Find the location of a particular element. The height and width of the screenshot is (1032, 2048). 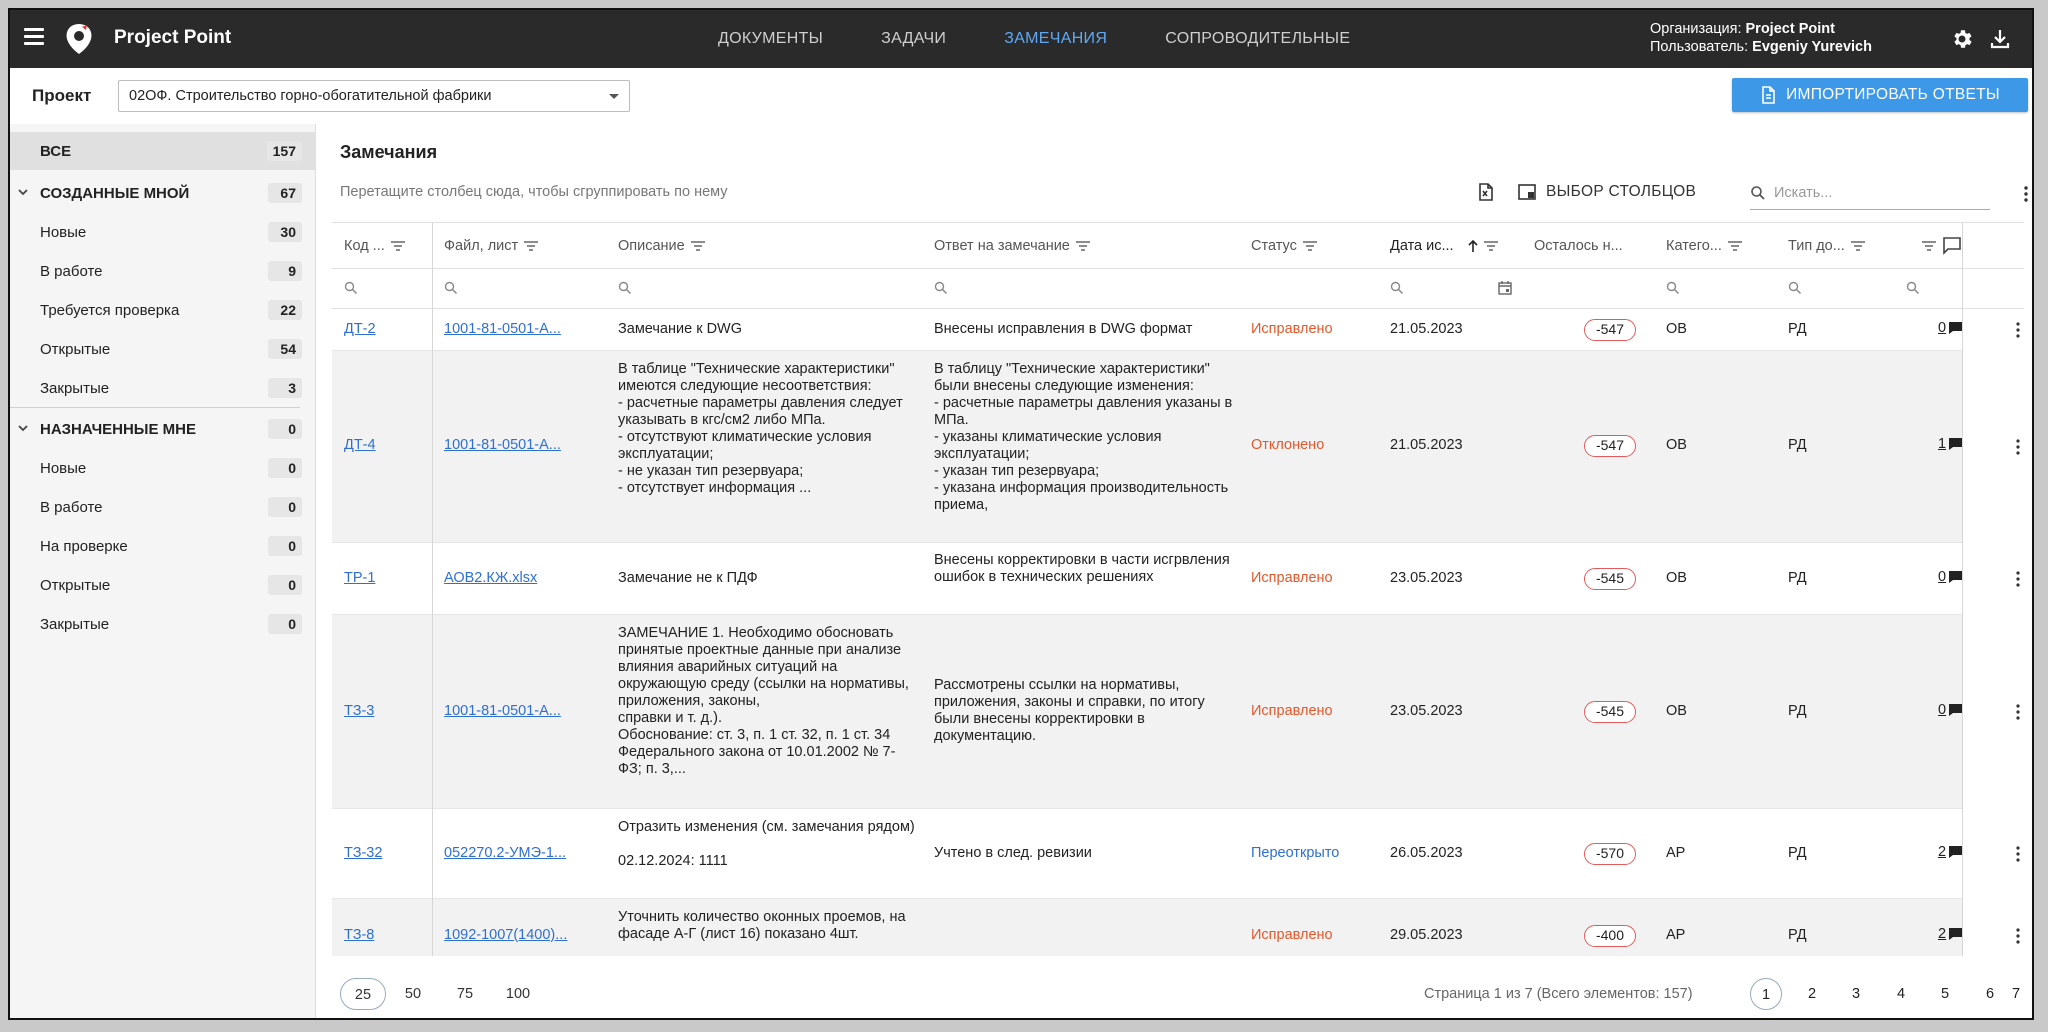

remark-description: Замечание не к ПДФ is located at coordinates (688, 578).